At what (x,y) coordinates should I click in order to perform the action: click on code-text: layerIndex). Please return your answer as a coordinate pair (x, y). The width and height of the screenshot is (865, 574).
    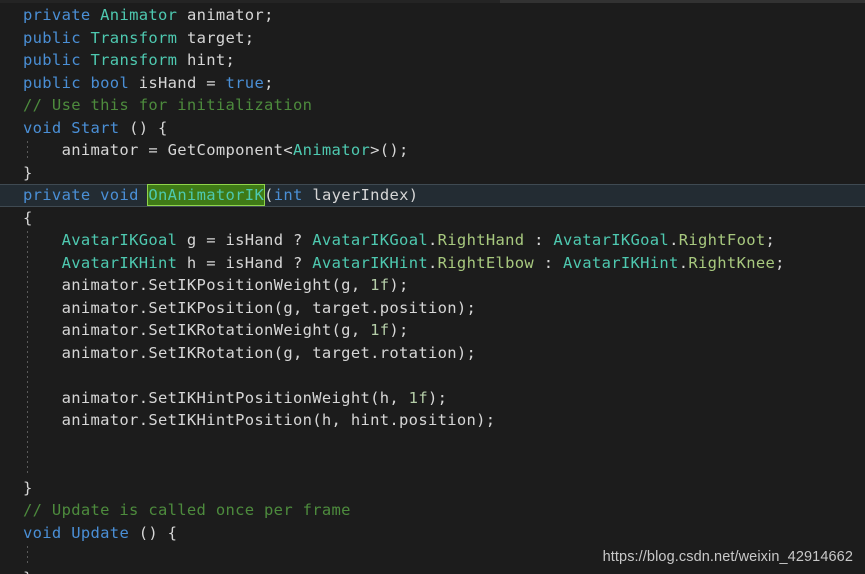
    Looking at the image, I should click on (360, 195).